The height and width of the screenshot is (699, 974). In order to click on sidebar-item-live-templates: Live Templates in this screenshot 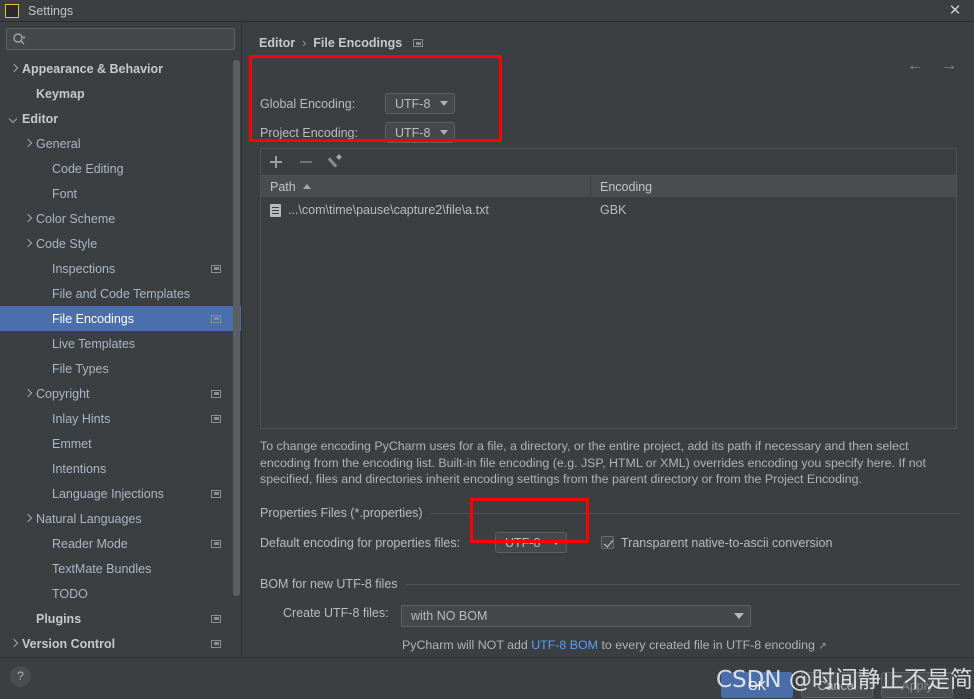, I will do `click(120, 343)`.